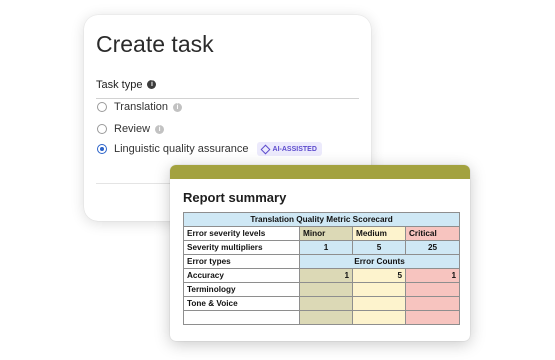  I want to click on multiplier-cell: 1, so click(326, 247).